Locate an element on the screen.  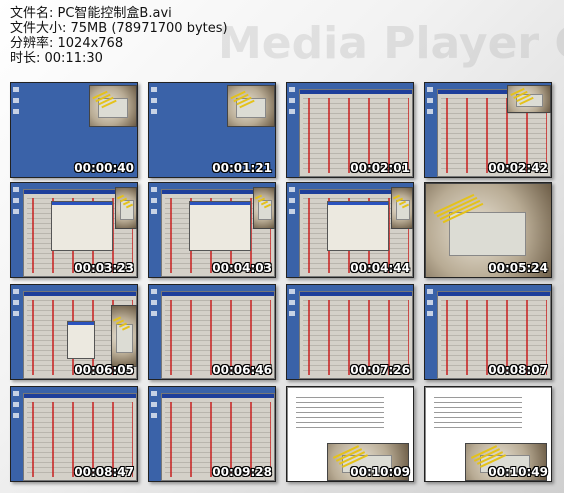
file-size: 文件大小: 75MB (78971700 bytes) is located at coordinates (119, 28).